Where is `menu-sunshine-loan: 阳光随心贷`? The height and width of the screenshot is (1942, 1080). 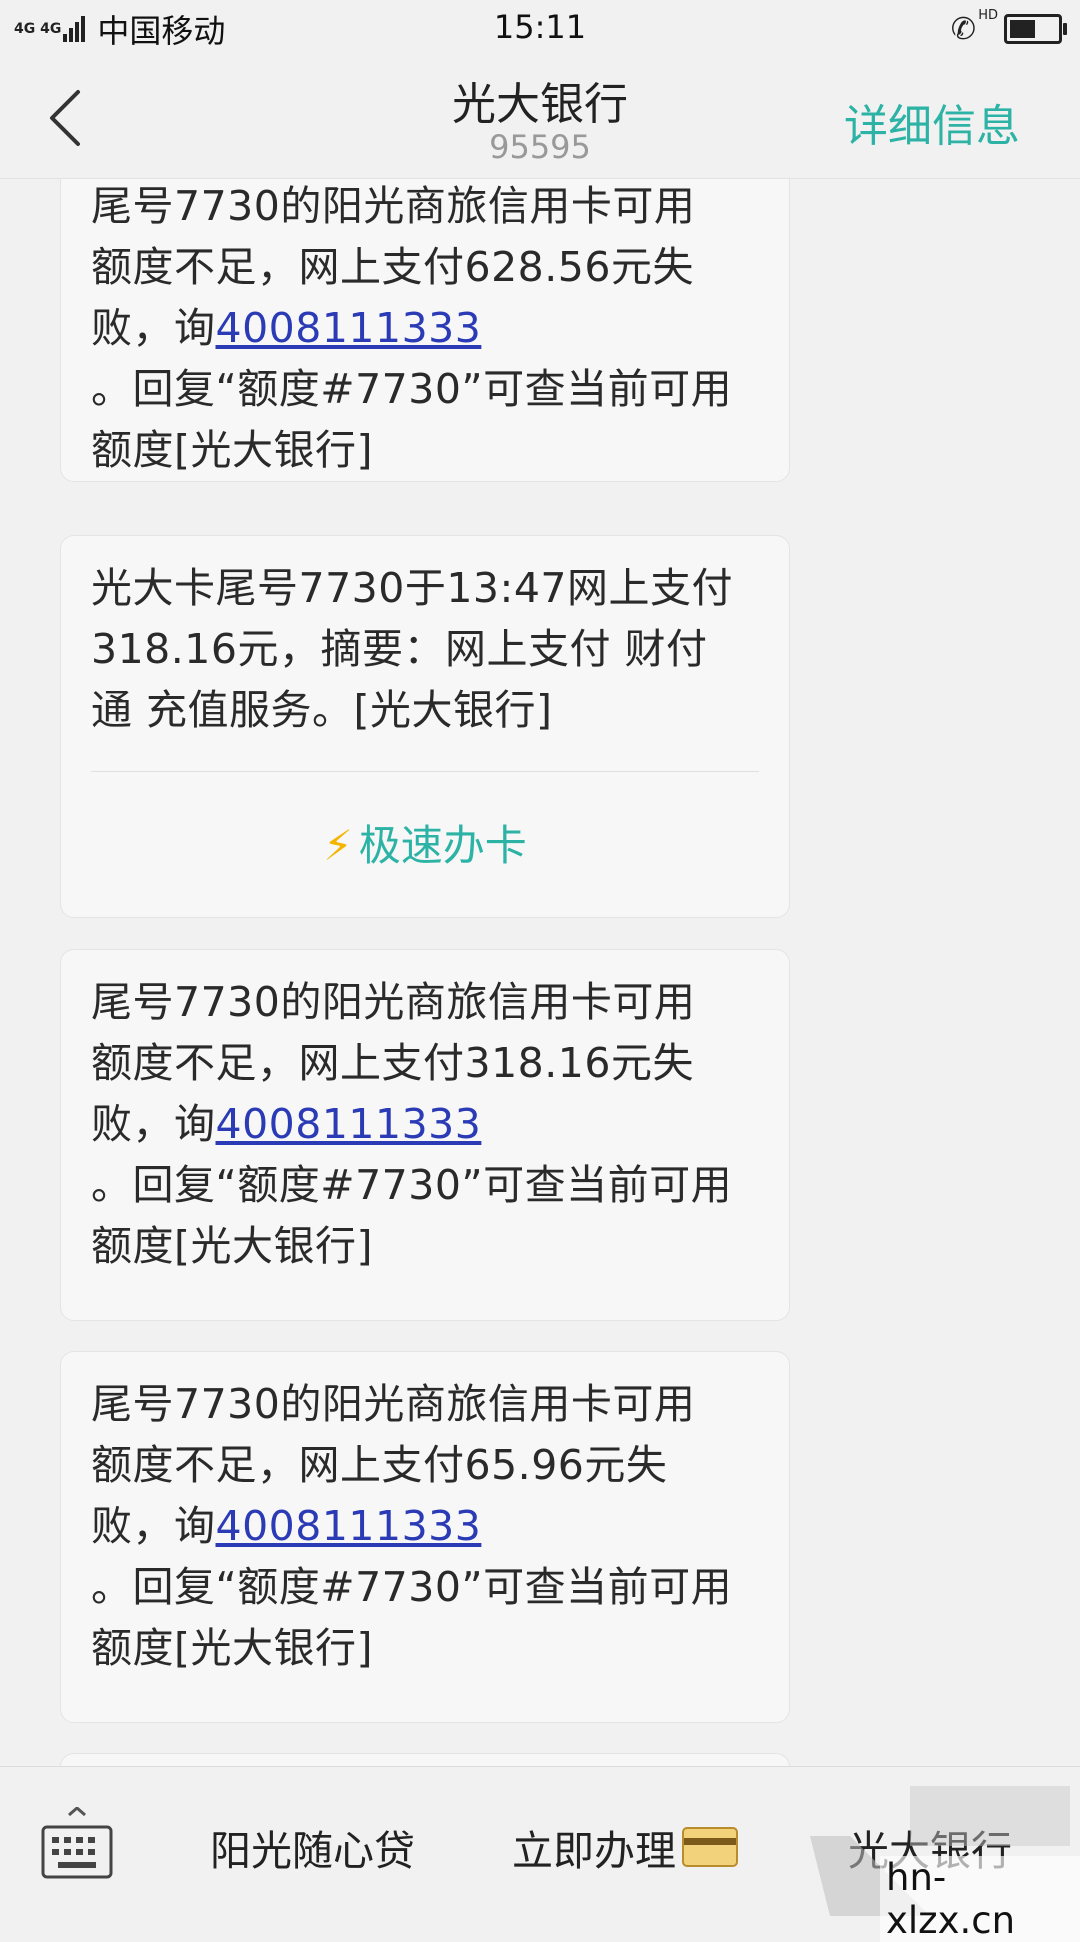
menu-sunshine-loan: 阳光随心贷 is located at coordinates (312, 1847).